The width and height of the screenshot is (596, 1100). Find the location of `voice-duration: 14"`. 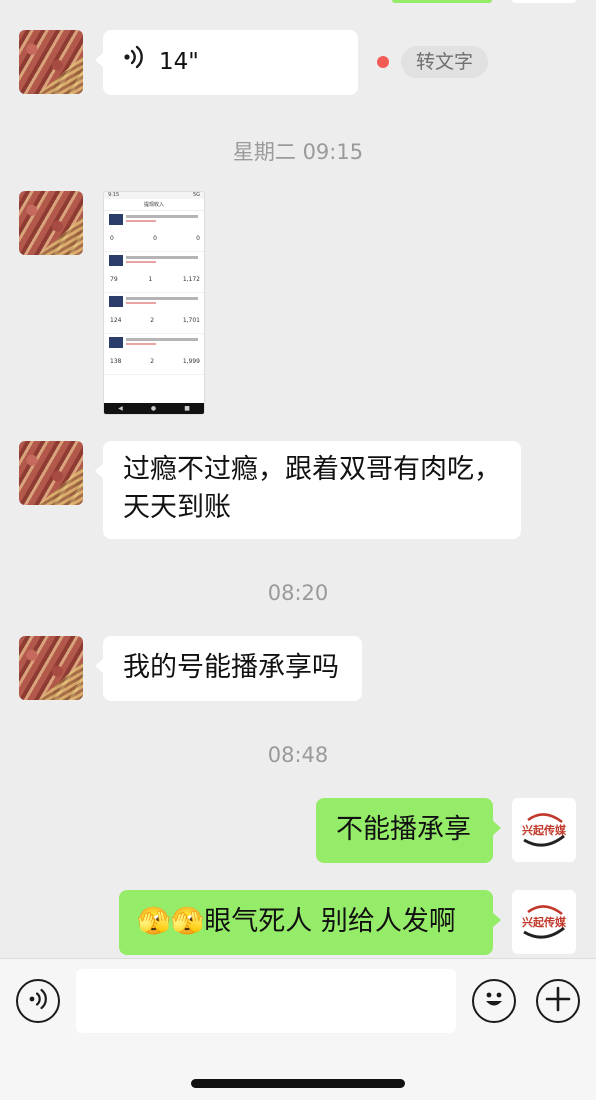

voice-duration: 14" is located at coordinates (179, 62).